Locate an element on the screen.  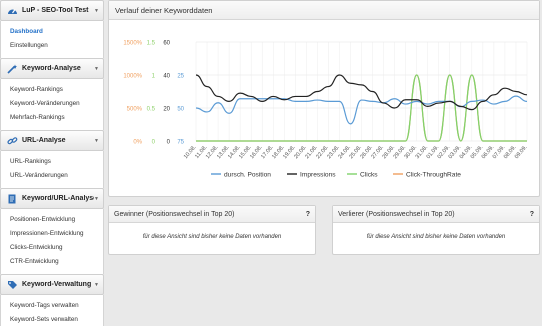
project-title: LuP - SEO-Tool Test is located at coordinates (55, 10).